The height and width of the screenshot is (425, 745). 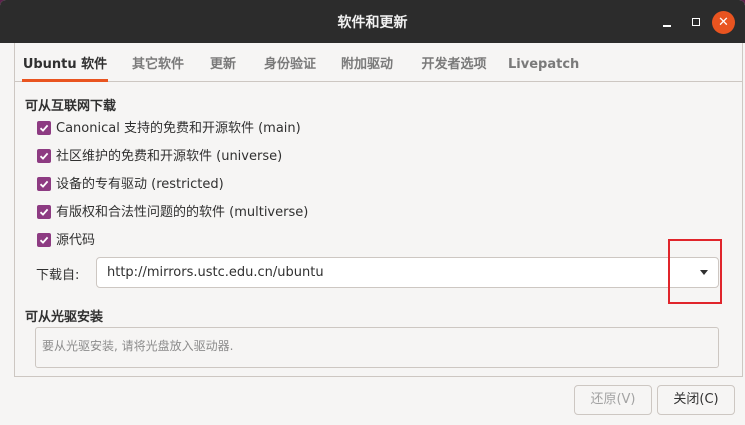 What do you see at coordinates (76, 240) in the screenshot?
I see `checkbox-label: 源代码` at bounding box center [76, 240].